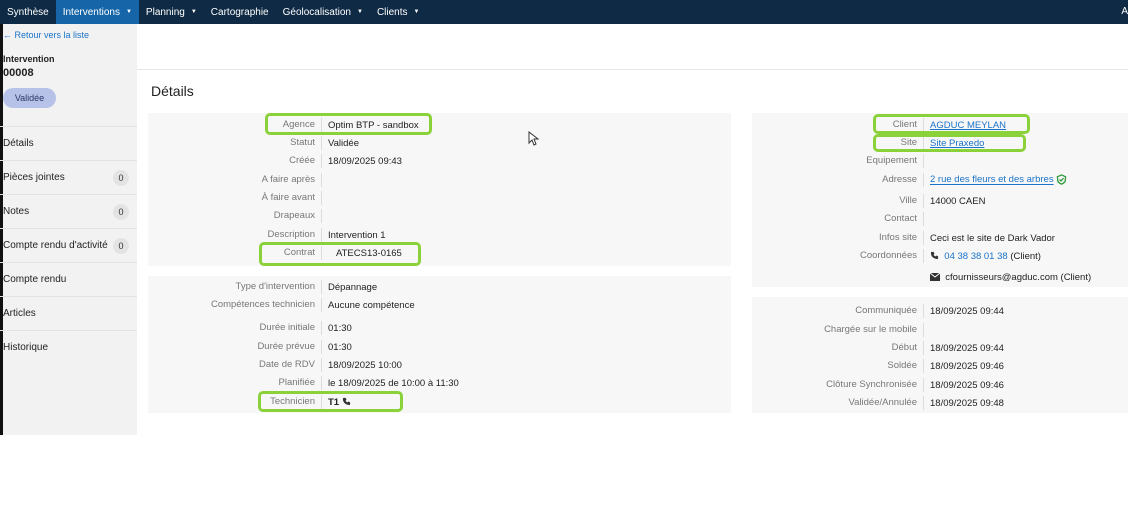 This screenshot has height=527, width=1128. I want to click on sidebar-item-articles: Articles, so click(68, 313).